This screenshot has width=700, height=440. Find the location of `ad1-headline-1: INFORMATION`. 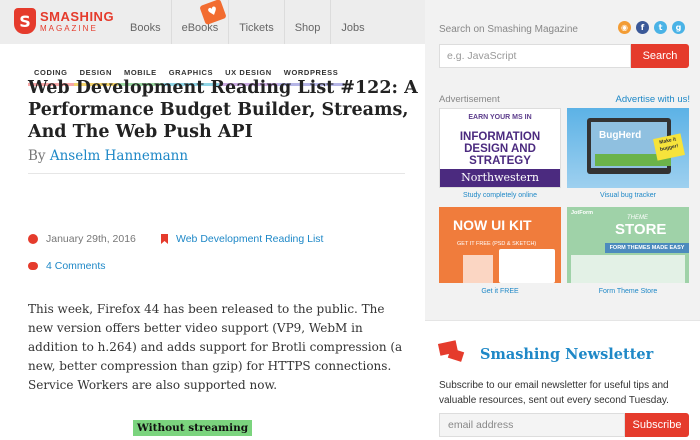

ad1-headline-1: INFORMATION is located at coordinates (500, 137).